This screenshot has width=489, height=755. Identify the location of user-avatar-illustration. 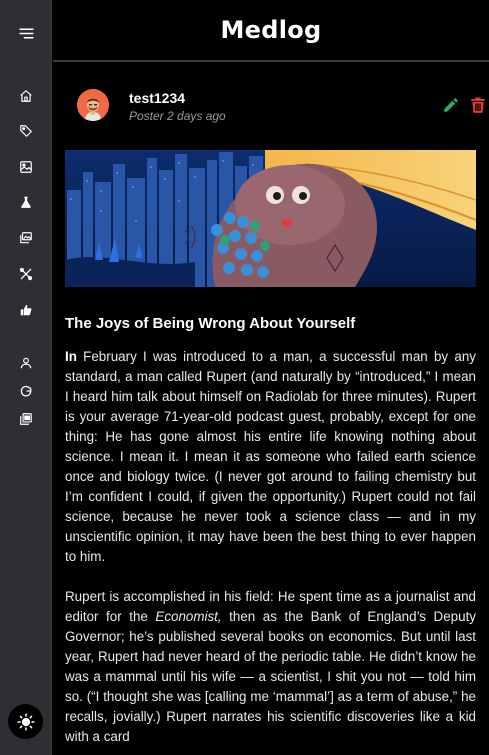
(93, 105).